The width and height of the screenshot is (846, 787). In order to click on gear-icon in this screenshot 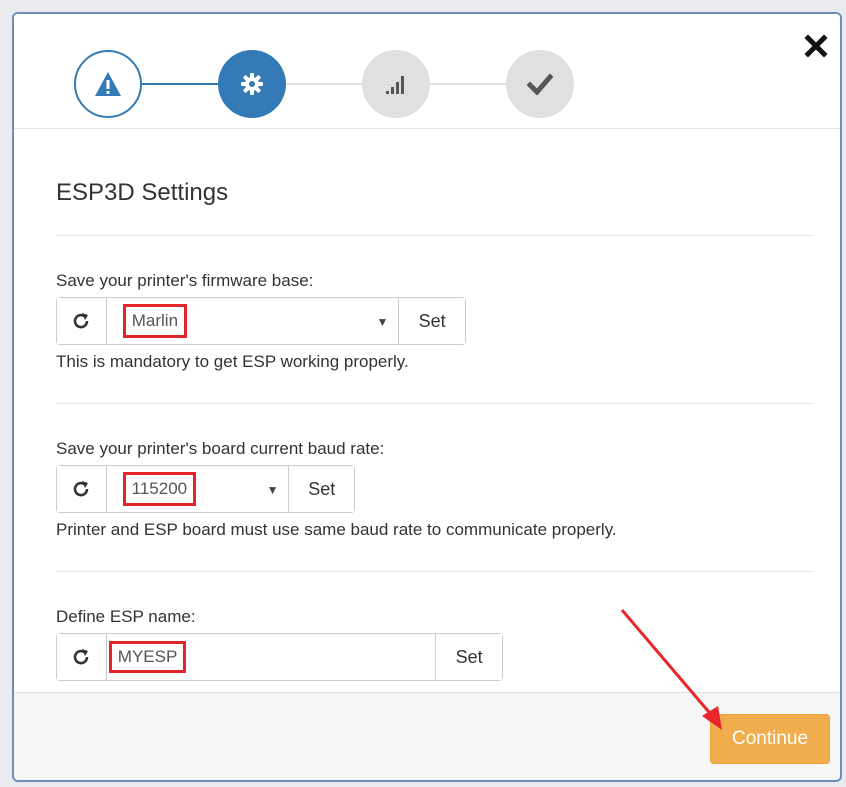, I will do `click(252, 84)`.